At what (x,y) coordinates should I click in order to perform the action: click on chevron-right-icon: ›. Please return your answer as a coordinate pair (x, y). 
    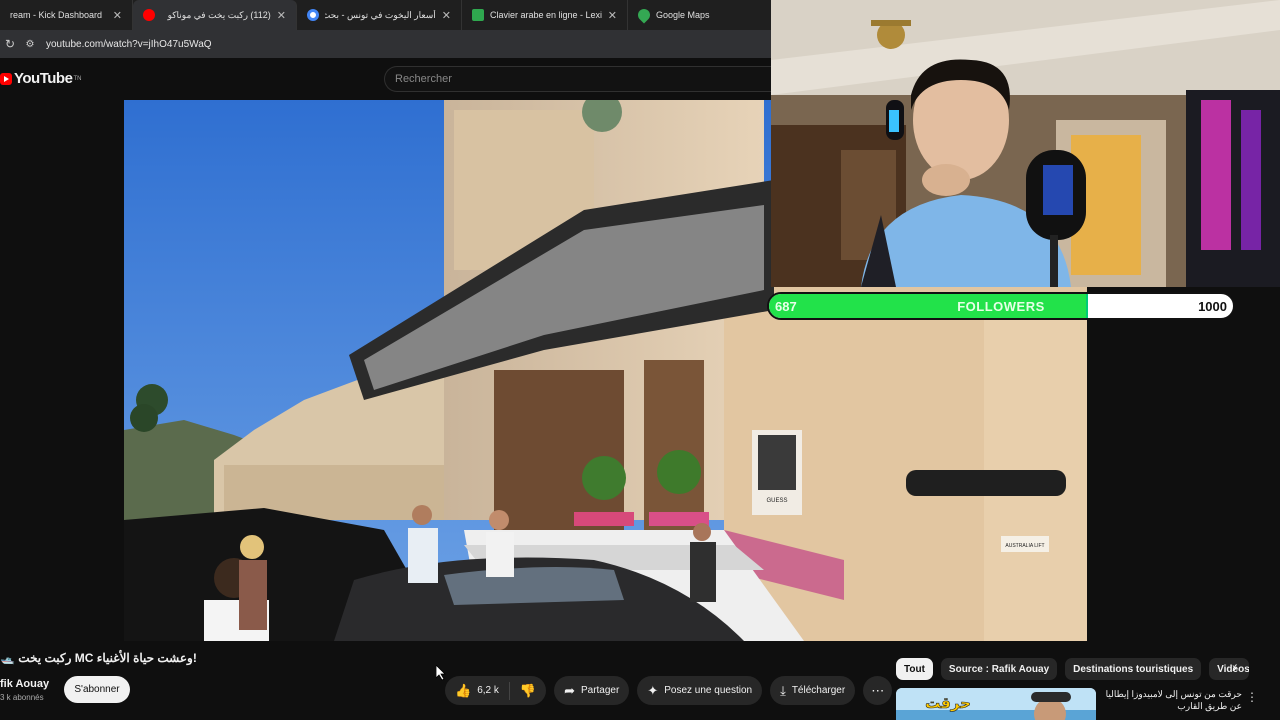
    Looking at the image, I should click on (1234, 667).